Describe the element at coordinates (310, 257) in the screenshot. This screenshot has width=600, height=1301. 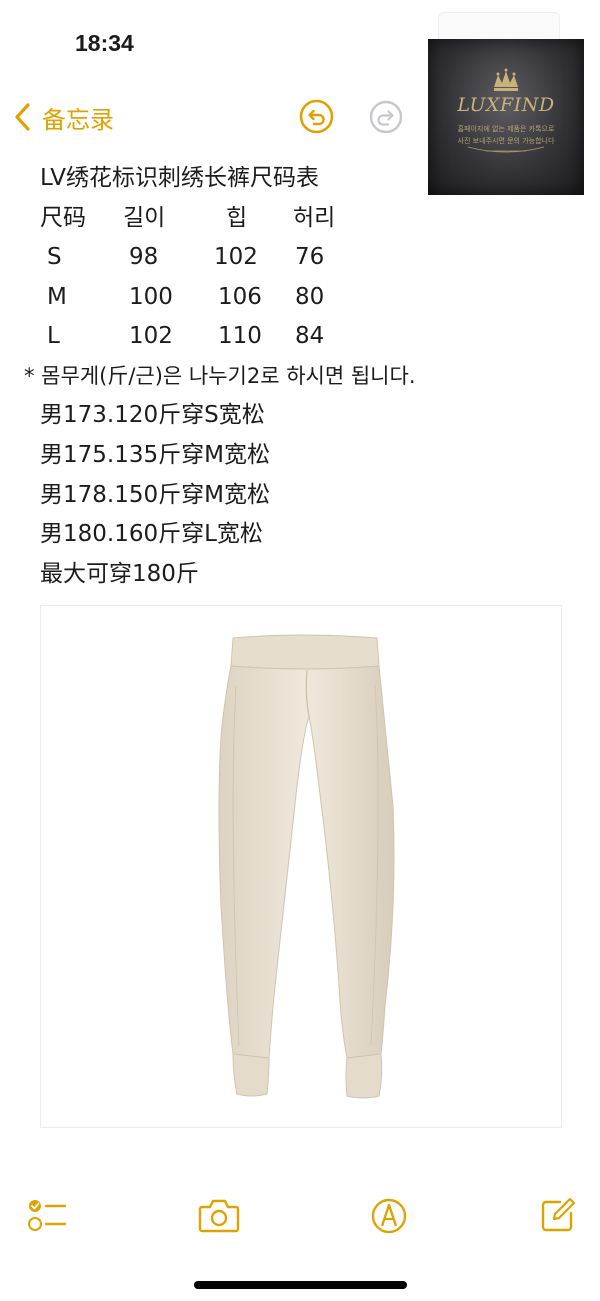
I see `size-row-s-waist: 76` at that location.